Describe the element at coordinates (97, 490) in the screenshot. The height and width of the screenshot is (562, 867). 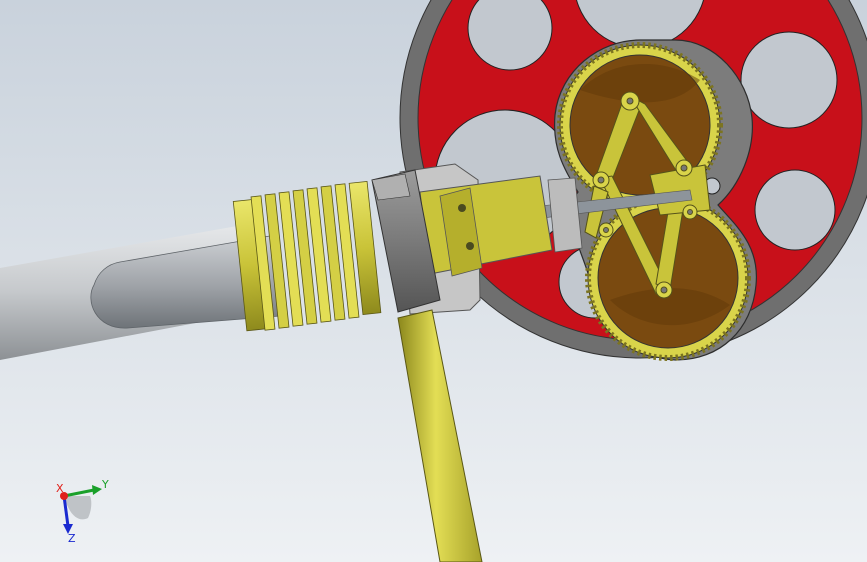
I see `y-axis-arrow-icon` at that location.